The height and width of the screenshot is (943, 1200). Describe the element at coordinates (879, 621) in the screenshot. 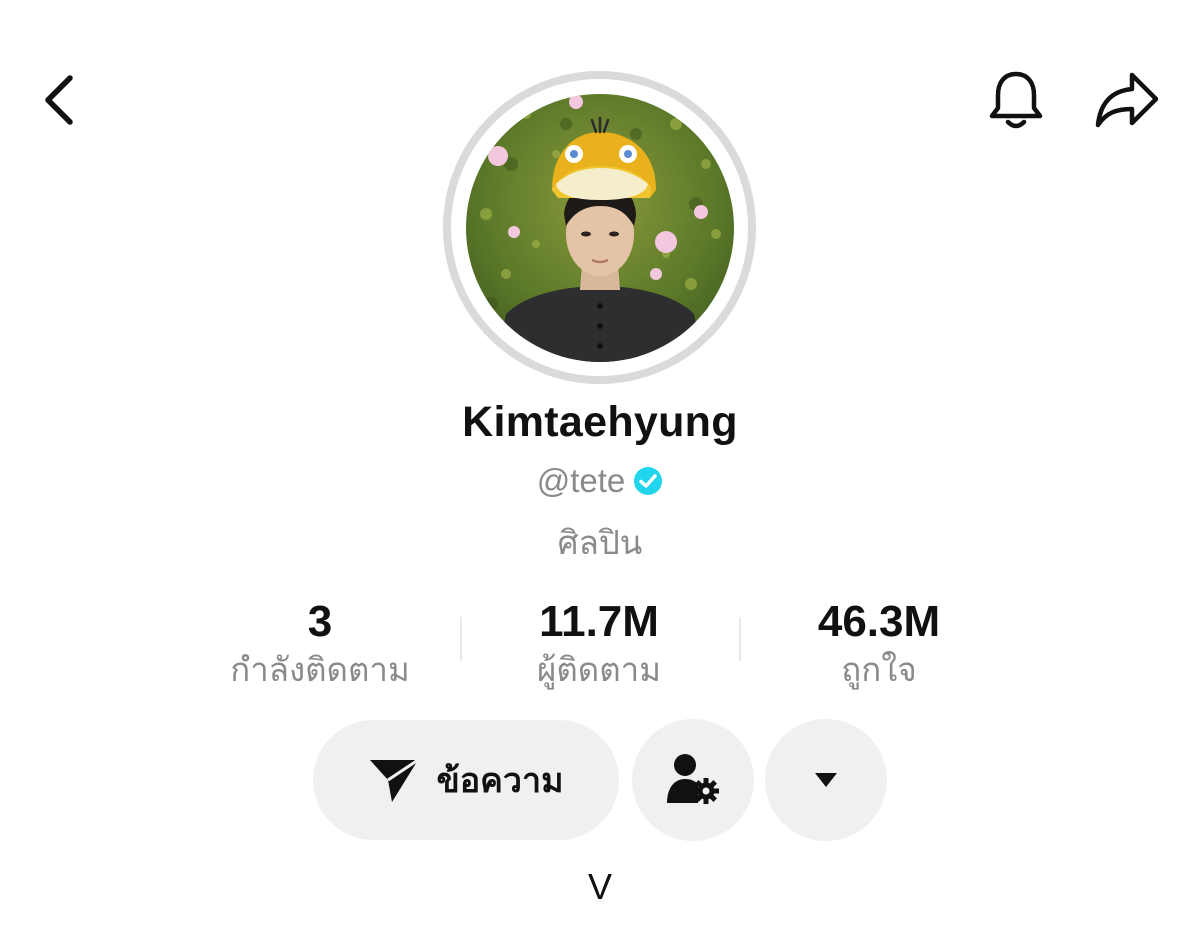

I see `likes-count: 46.3M` at that location.